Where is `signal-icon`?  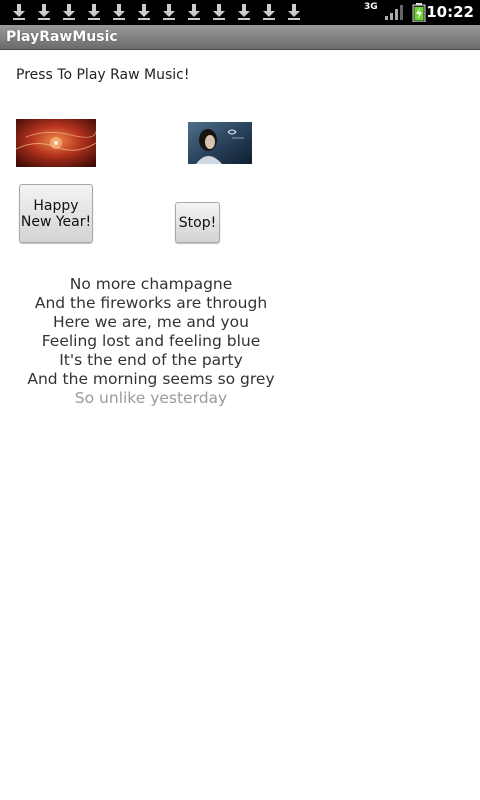 signal-icon is located at coordinates (394, 12).